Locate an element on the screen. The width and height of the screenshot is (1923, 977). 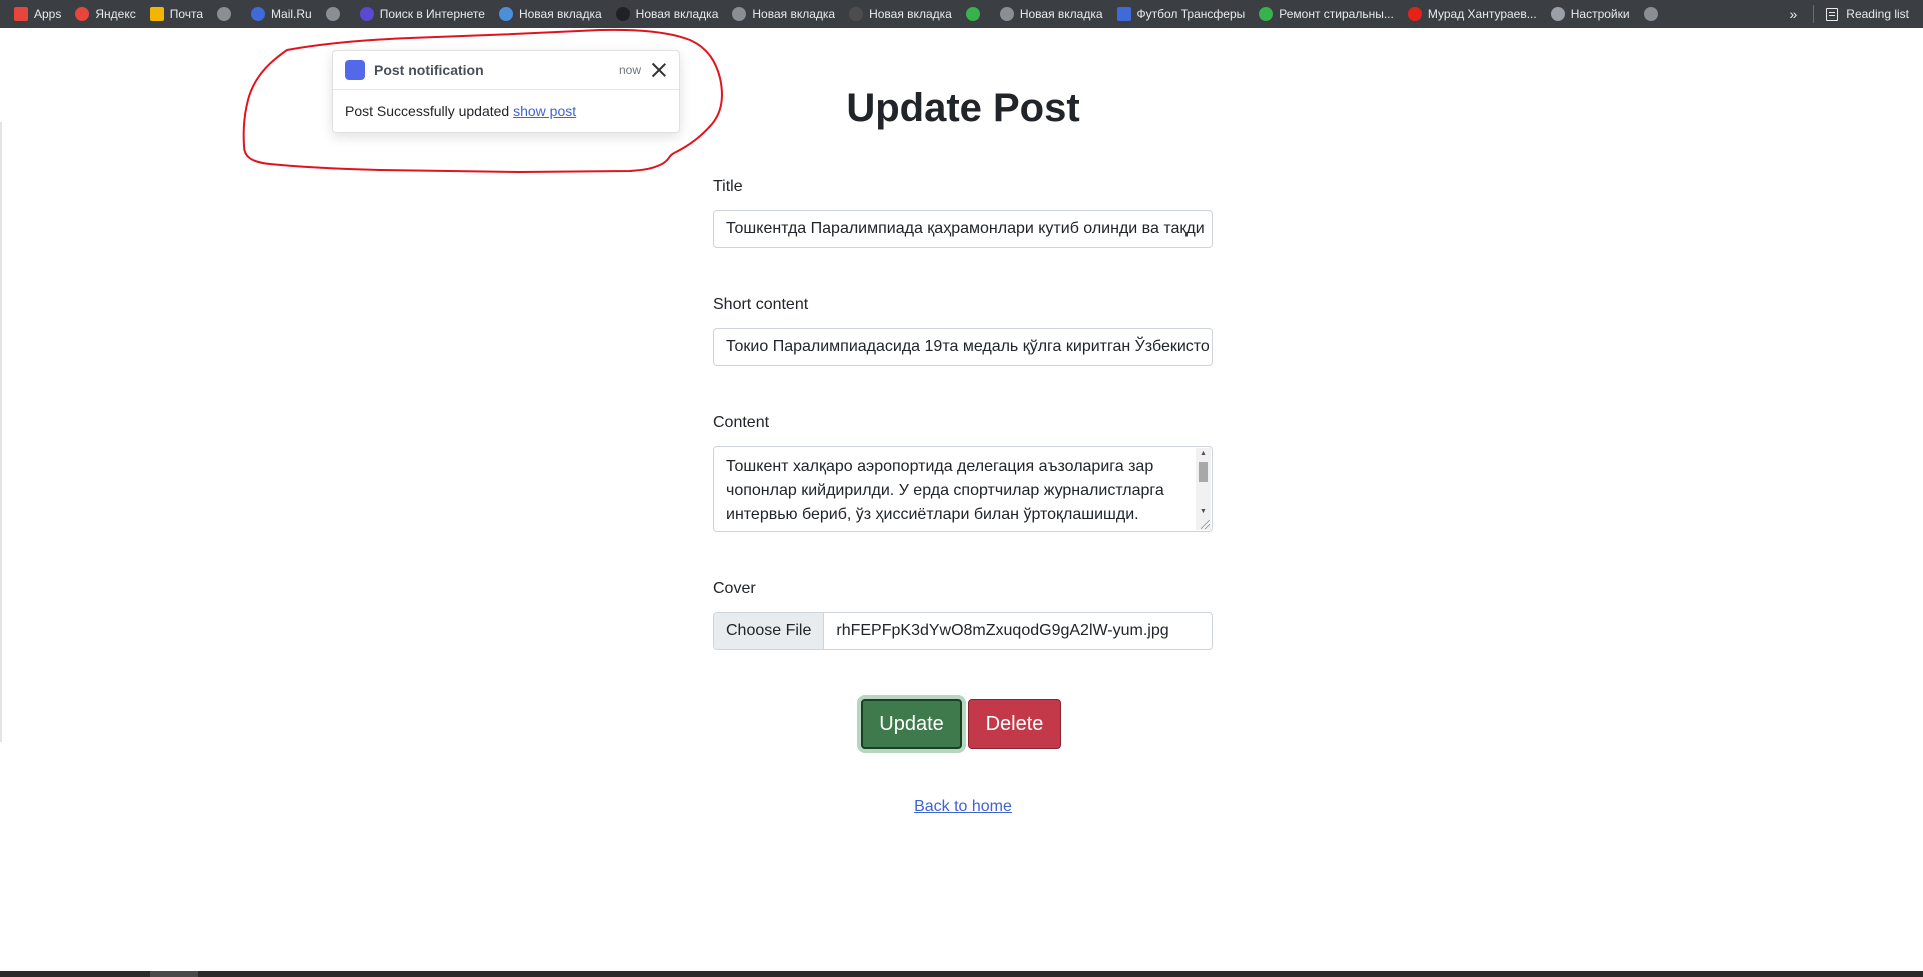
bookmarks-right-area: » Reading list is located at coordinates (1852, 14).